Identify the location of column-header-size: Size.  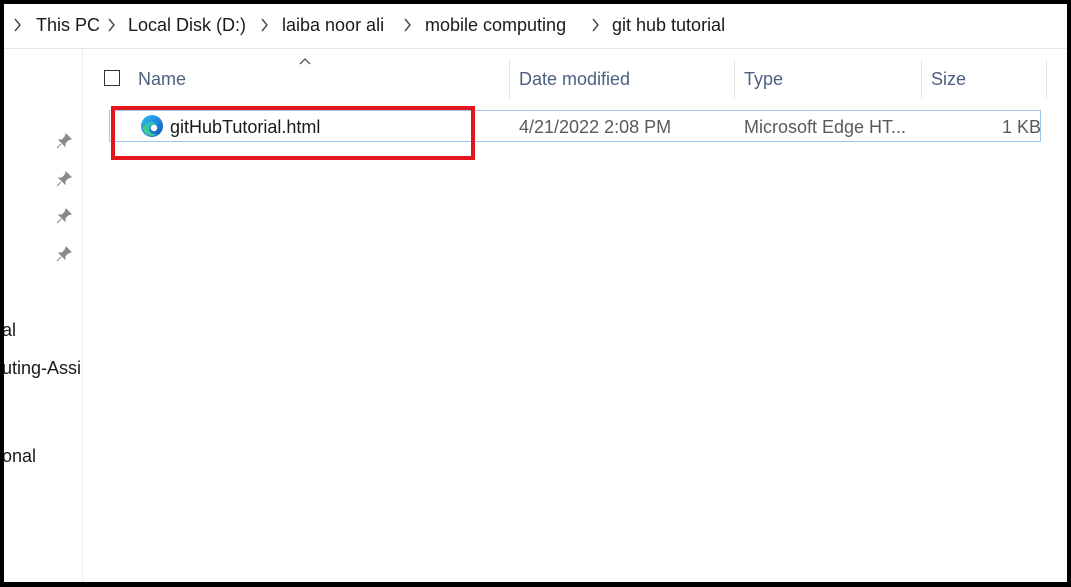
(948, 79).